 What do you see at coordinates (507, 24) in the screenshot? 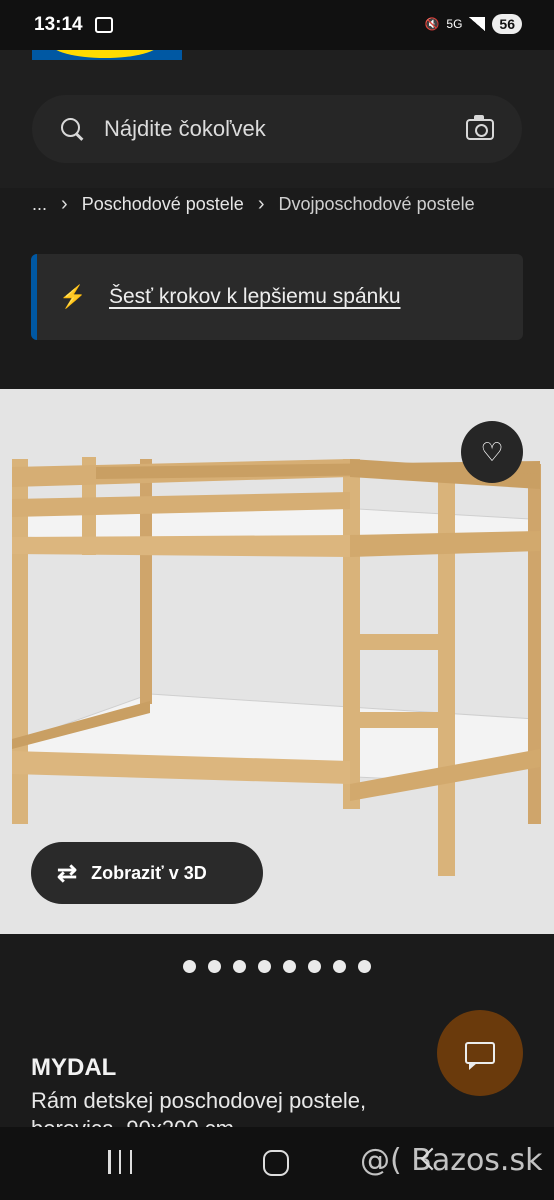
I see `battery-level: 56` at bounding box center [507, 24].